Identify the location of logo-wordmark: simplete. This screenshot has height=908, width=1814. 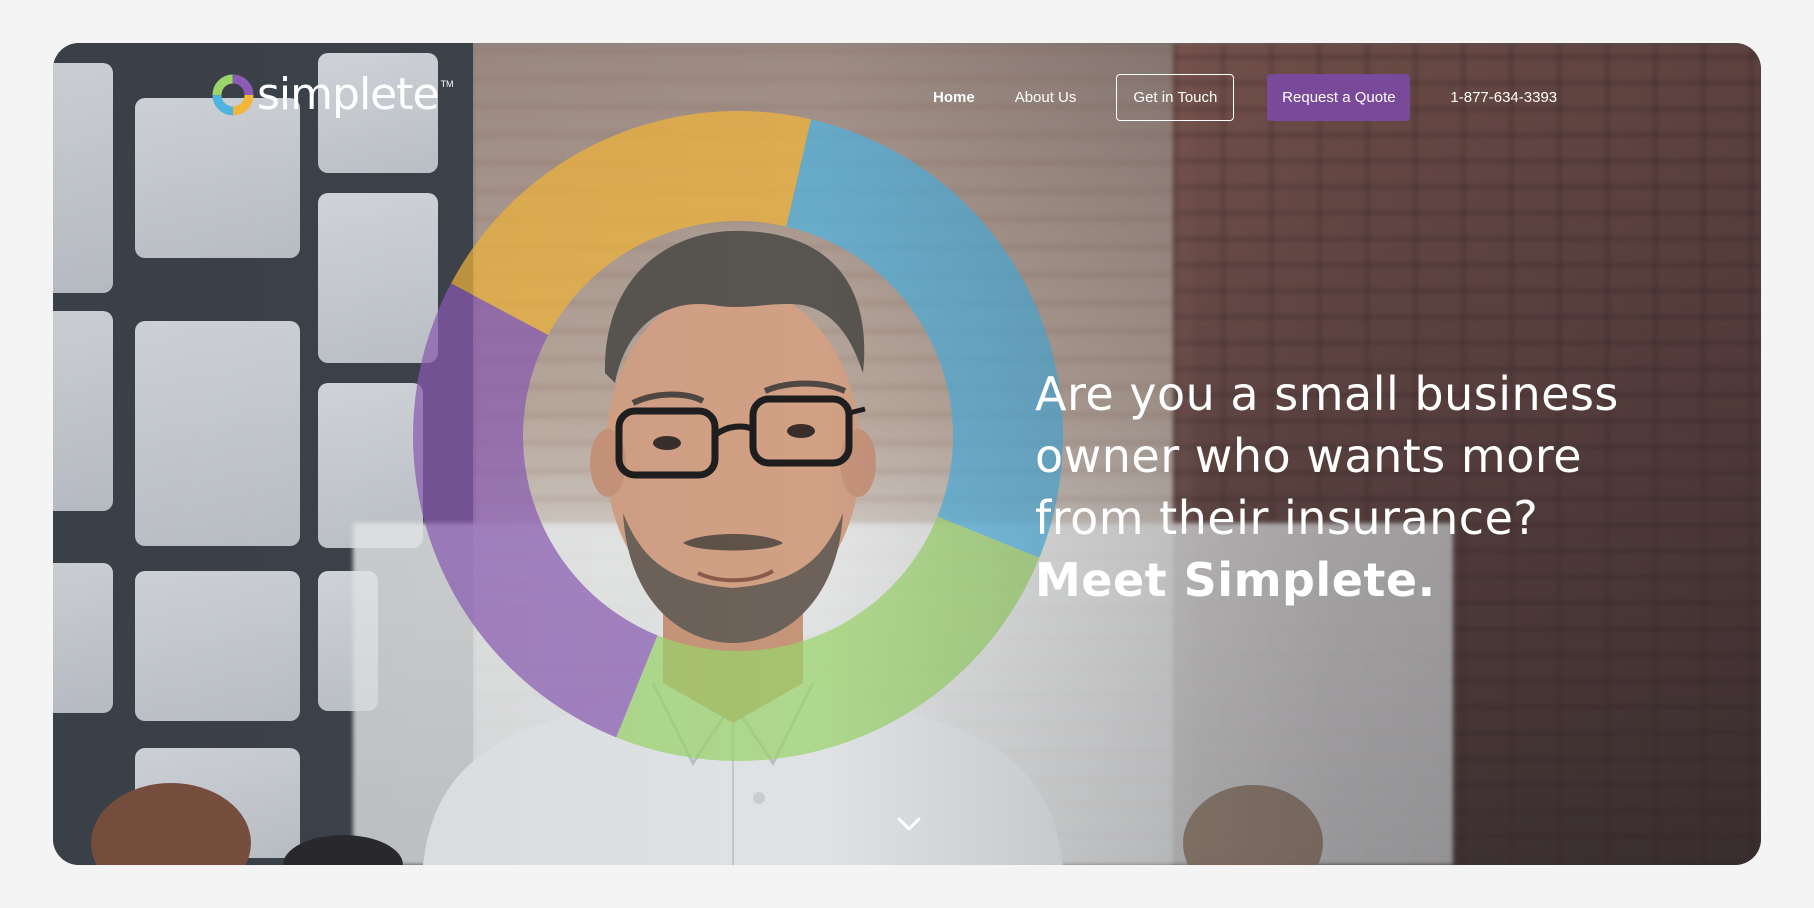
(348, 94).